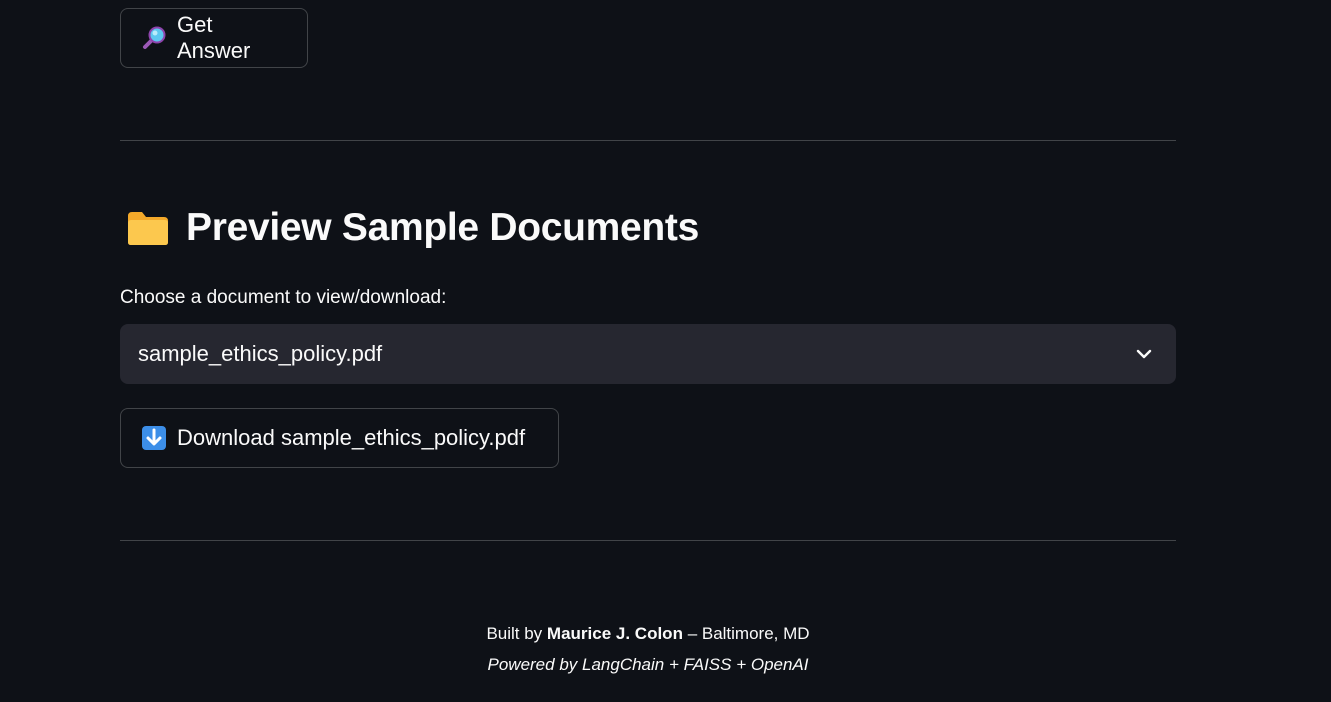 This screenshot has width=1331, height=702. I want to click on divider-bottom, so click(648, 540).